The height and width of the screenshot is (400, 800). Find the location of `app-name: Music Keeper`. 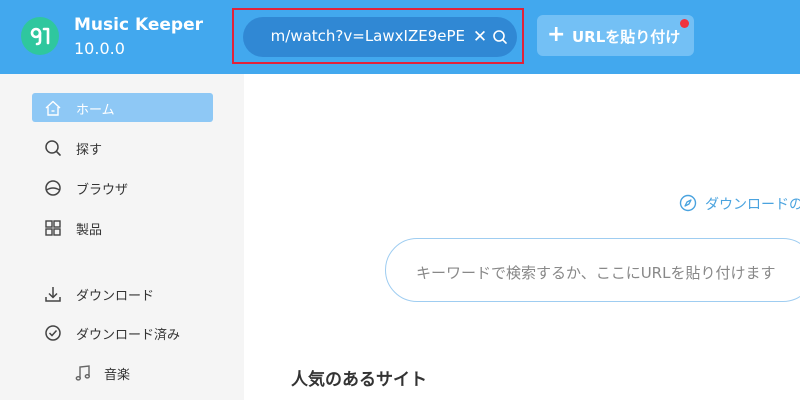

app-name: Music Keeper is located at coordinates (138, 25).